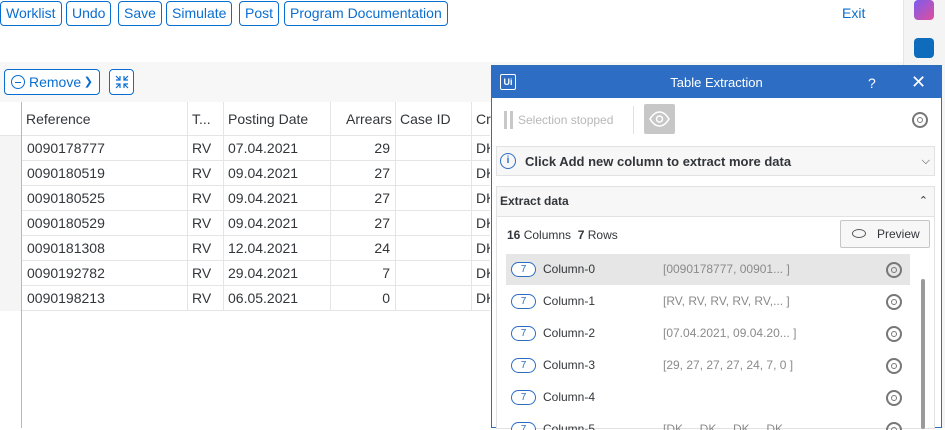 This screenshot has width=945, height=430. I want to click on table-row: 0090180519 RV 09.04.2021 27 DK, so click(245, 173).